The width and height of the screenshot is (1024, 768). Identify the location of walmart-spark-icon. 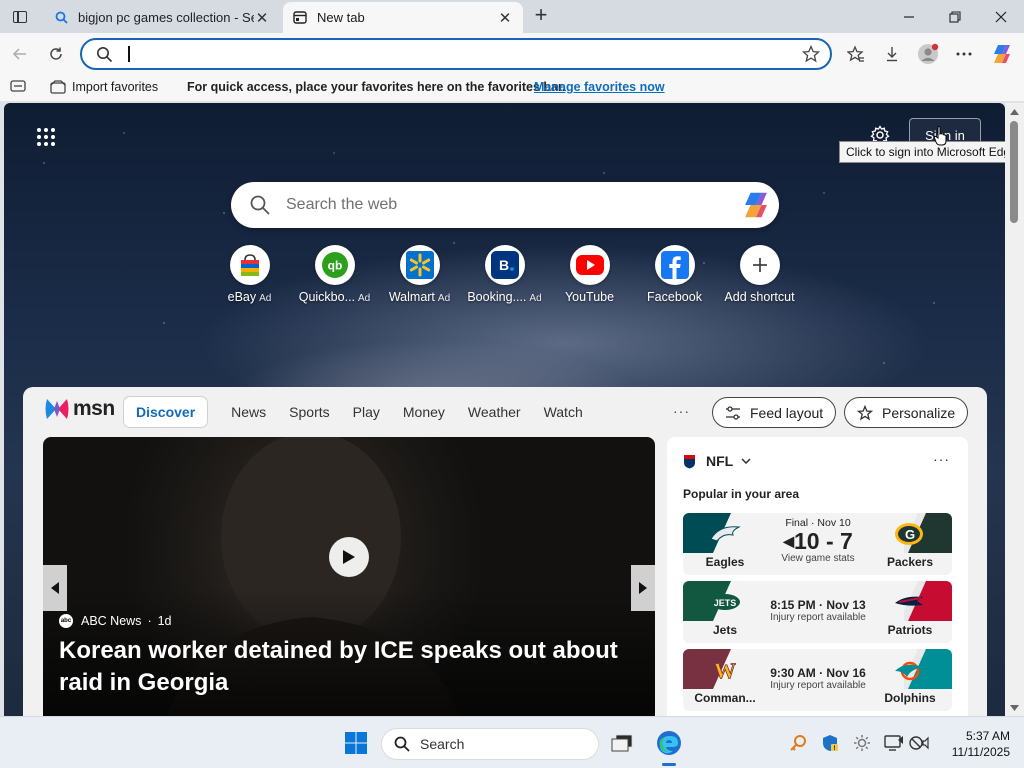
(419, 265).